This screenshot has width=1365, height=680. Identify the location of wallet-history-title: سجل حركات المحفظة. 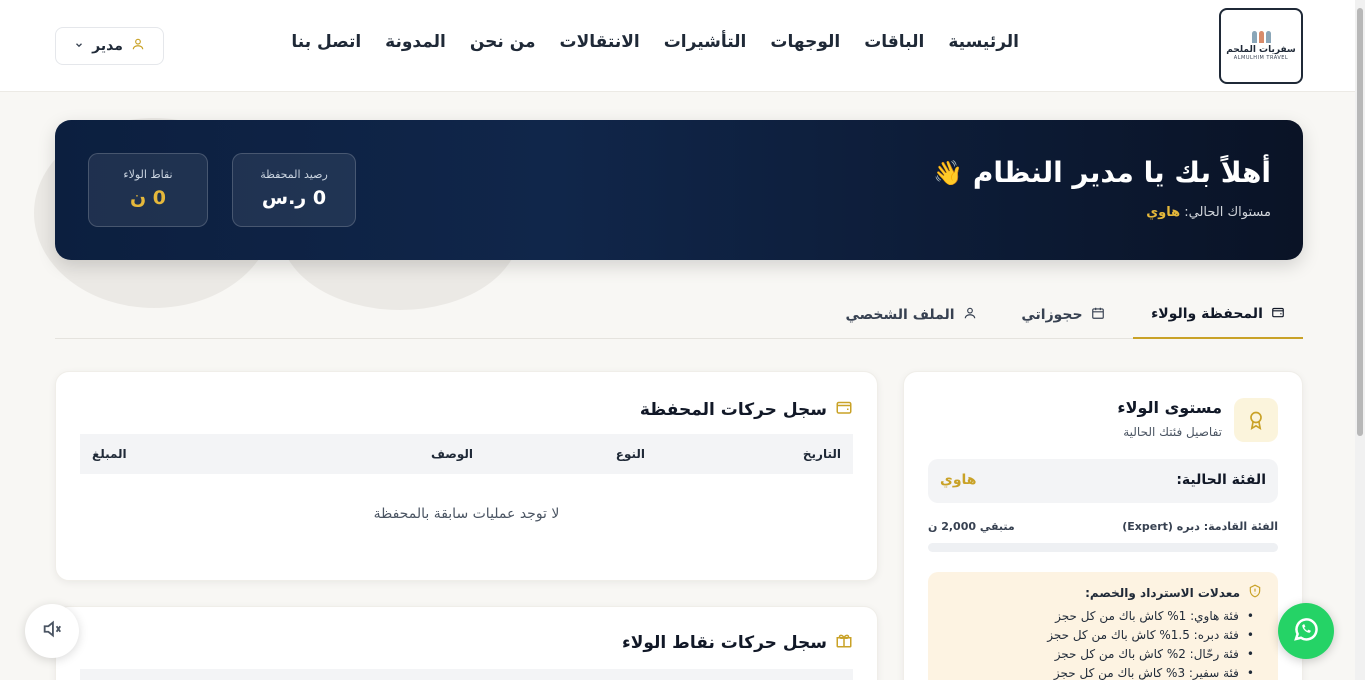
(746, 409).